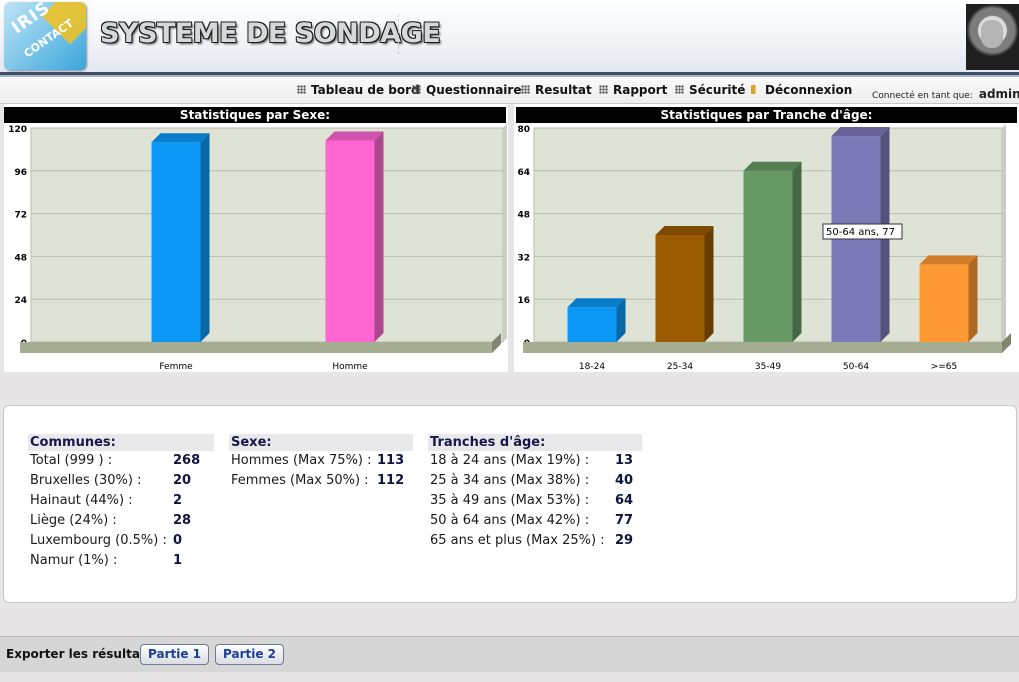 This screenshot has width=1019, height=682. What do you see at coordinates (563, 90) in the screenshot?
I see `nav-label: Resultat` at bounding box center [563, 90].